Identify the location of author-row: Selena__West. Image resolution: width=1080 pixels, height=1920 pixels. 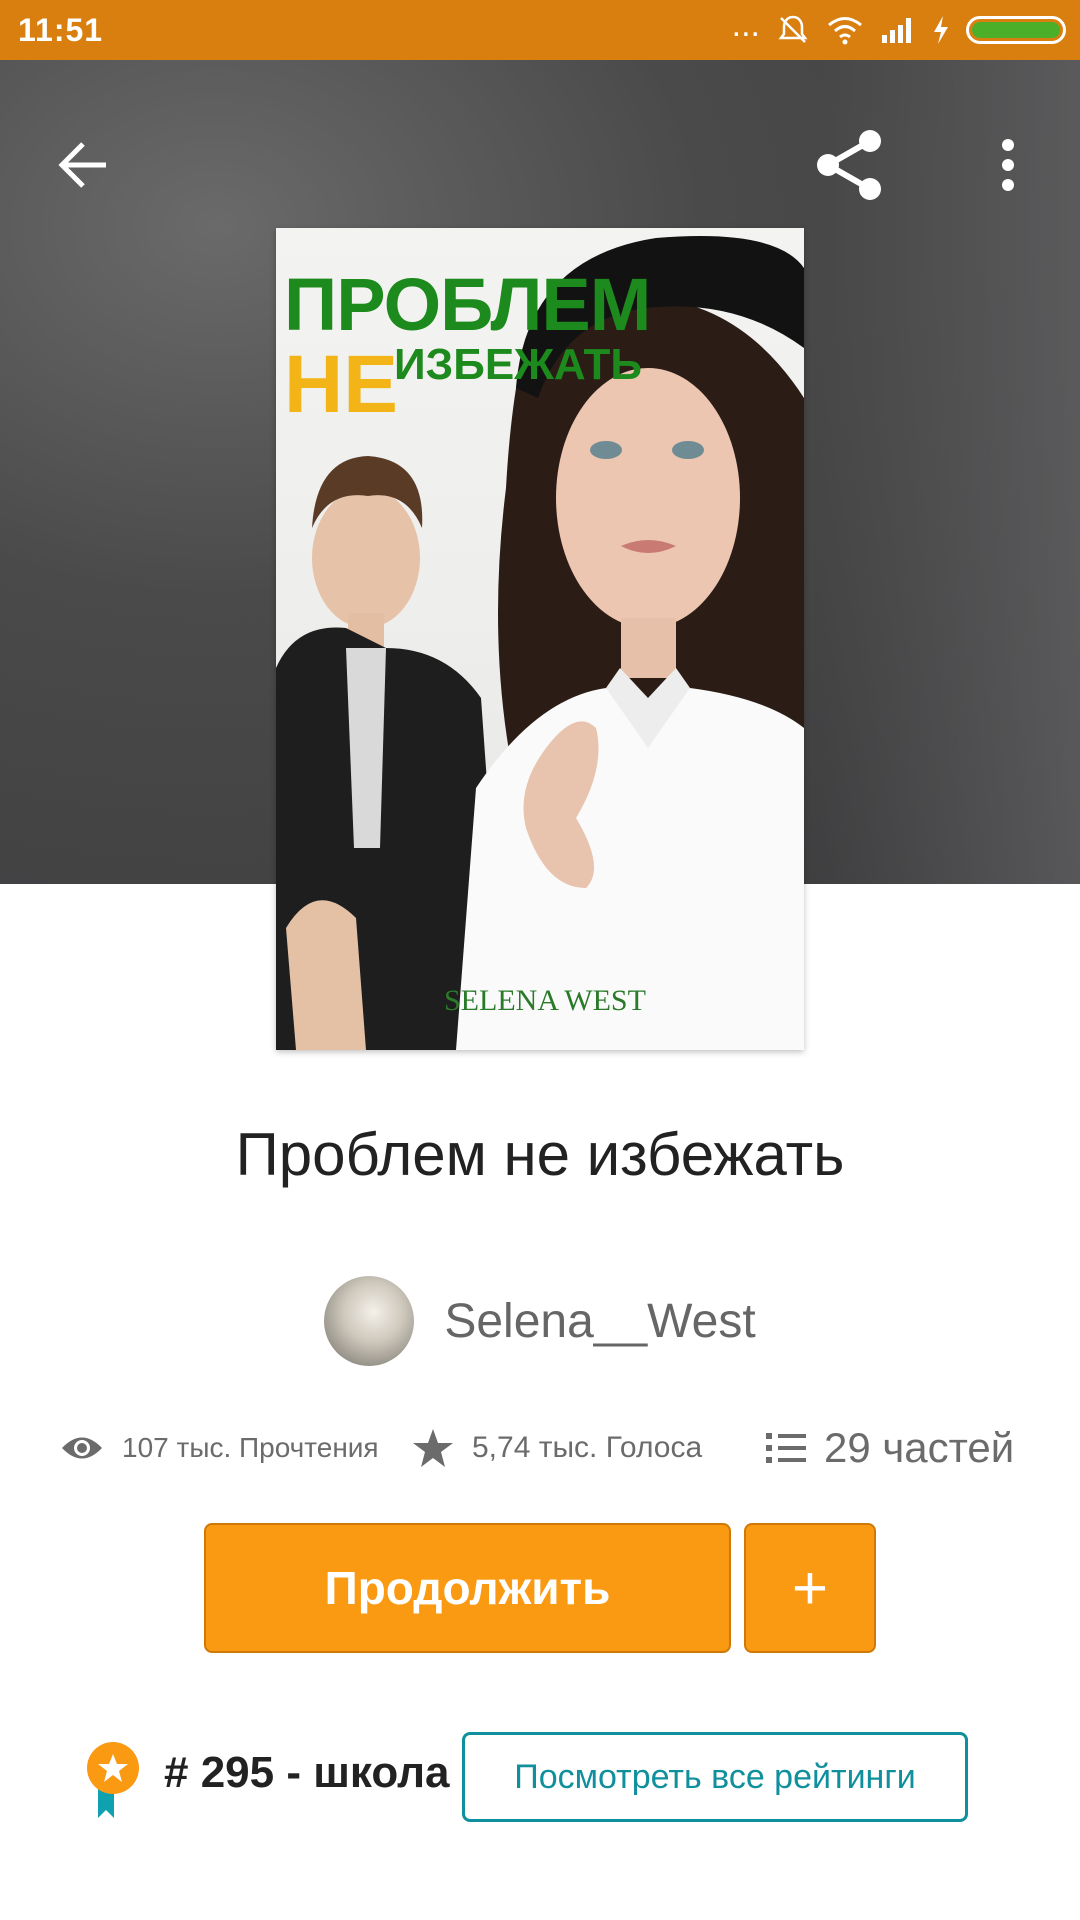
(540, 1321).